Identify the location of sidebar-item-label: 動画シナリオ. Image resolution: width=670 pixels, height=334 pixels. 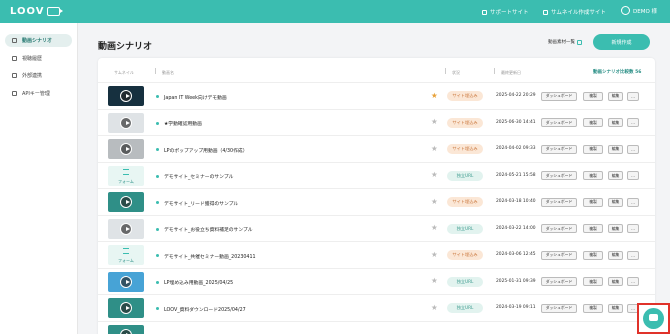
(37, 41).